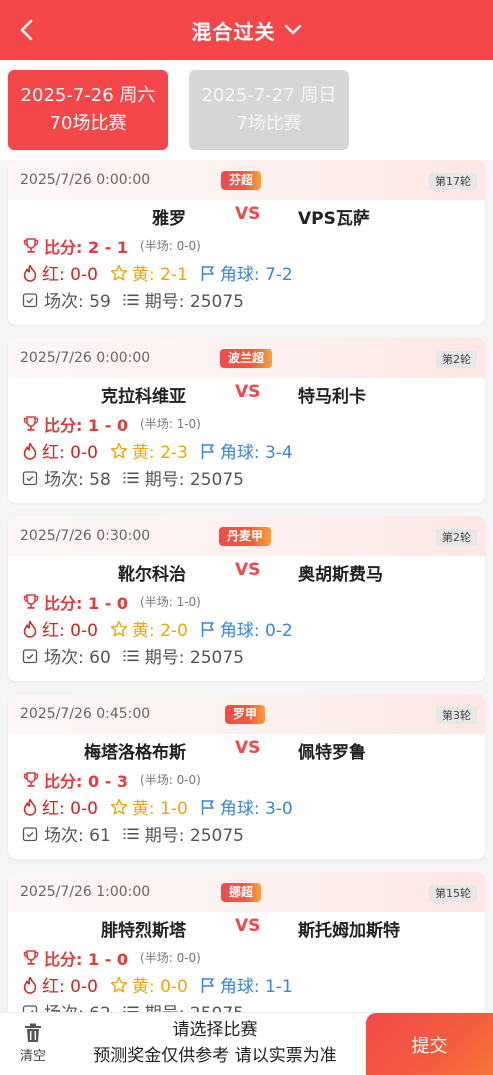 This screenshot has height=1075, width=493. I want to click on session-value: 61, so click(100, 836).